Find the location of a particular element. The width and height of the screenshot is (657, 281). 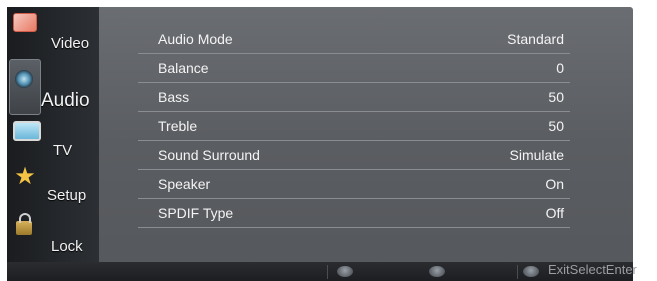

sidebar: Video Audio TV ★ Setup Lock is located at coordinates (53, 134).